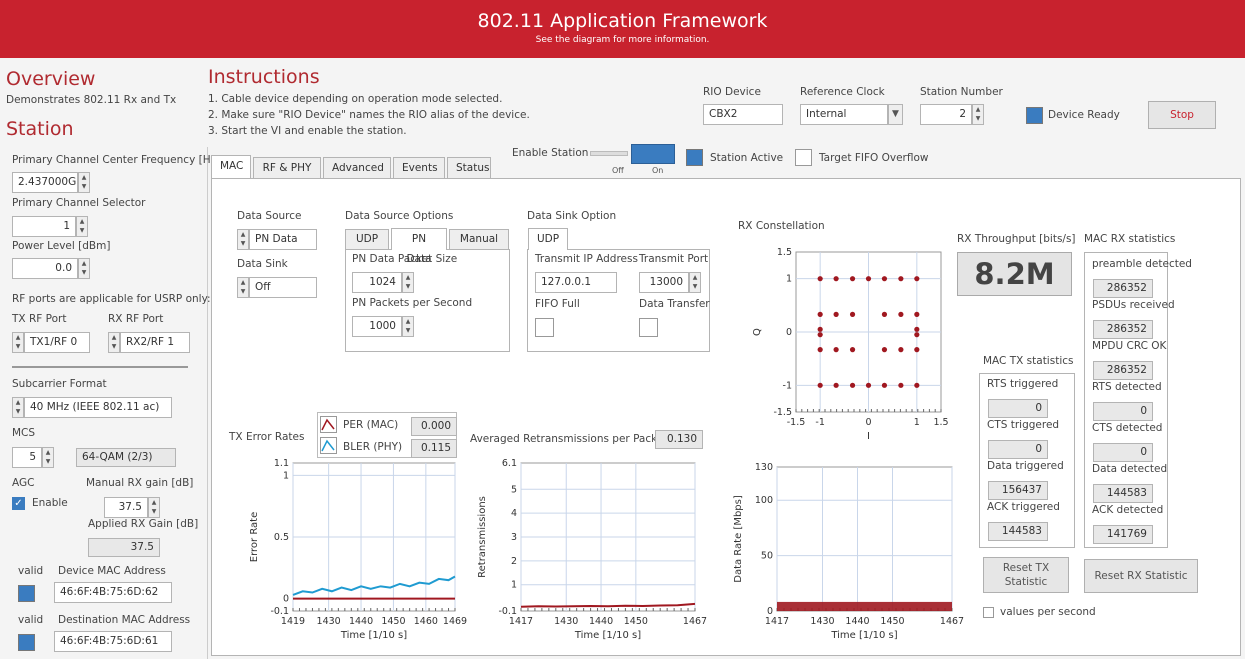  I want to click on dso-tab-udp: UDP, so click(367, 239).